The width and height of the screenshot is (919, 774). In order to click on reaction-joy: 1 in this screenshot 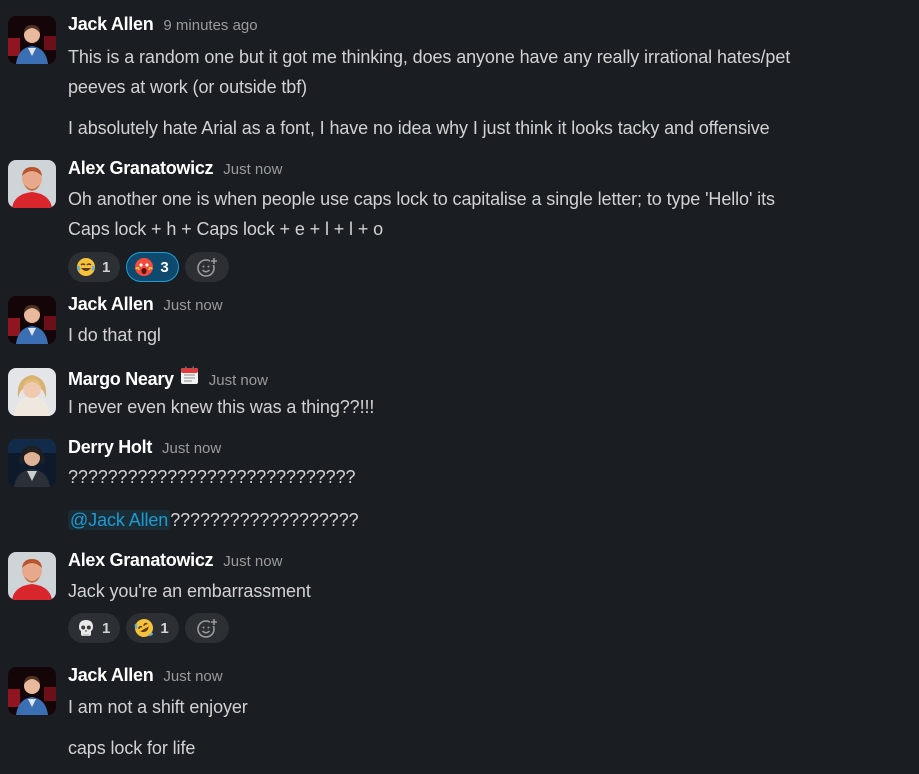, I will do `click(94, 267)`.